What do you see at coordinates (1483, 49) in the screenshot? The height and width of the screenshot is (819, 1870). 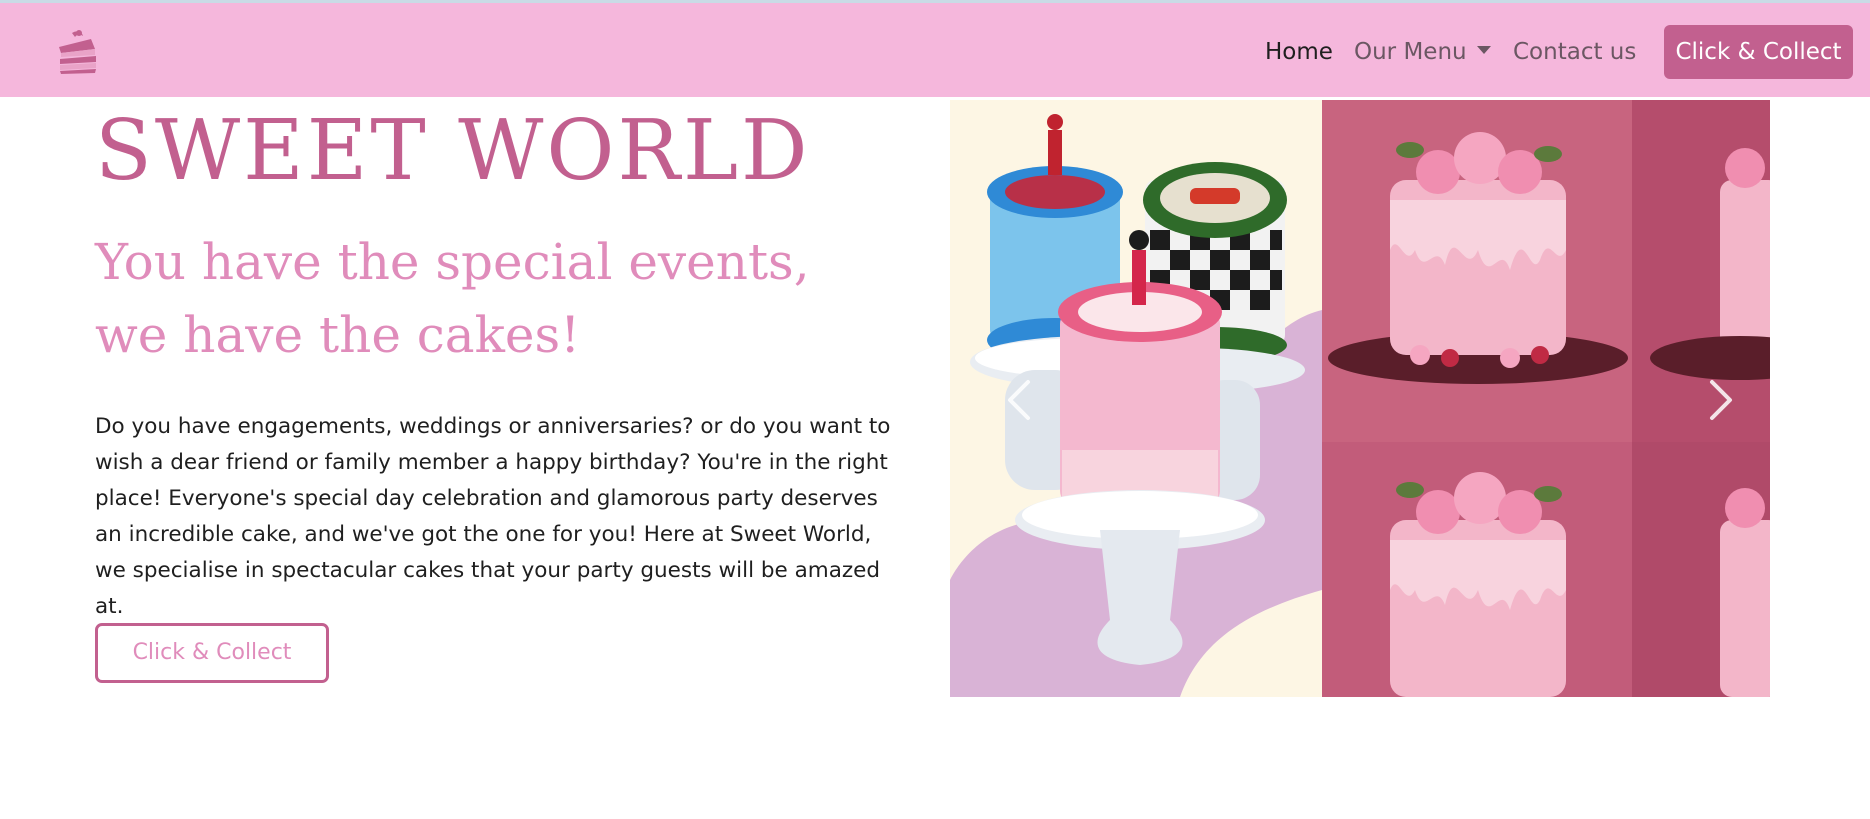 I see `caret-down-icon` at bounding box center [1483, 49].